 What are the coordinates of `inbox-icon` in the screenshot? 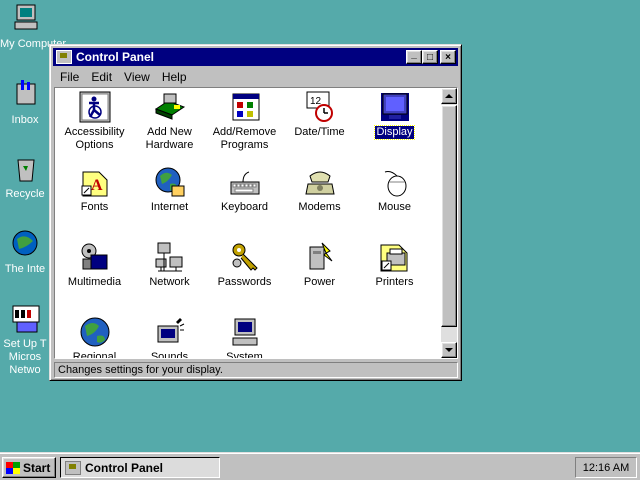 It's located at (25, 94).